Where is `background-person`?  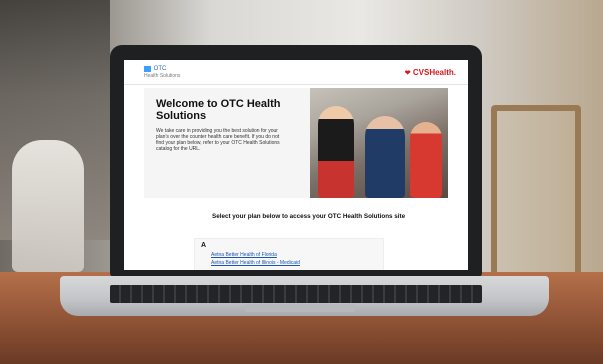 background-person is located at coordinates (48, 206).